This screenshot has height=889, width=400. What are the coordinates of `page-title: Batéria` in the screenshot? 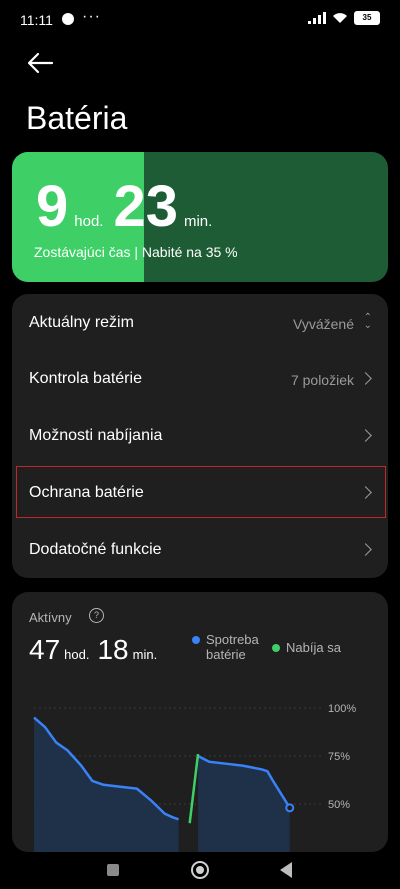 It's located at (77, 118).